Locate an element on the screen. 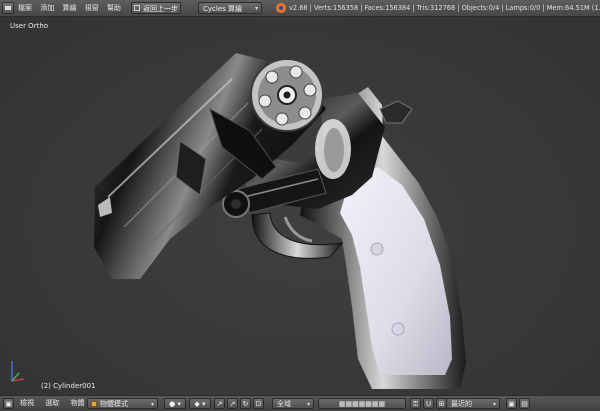  layers-icon: ▦ is located at coordinates (342, 404).